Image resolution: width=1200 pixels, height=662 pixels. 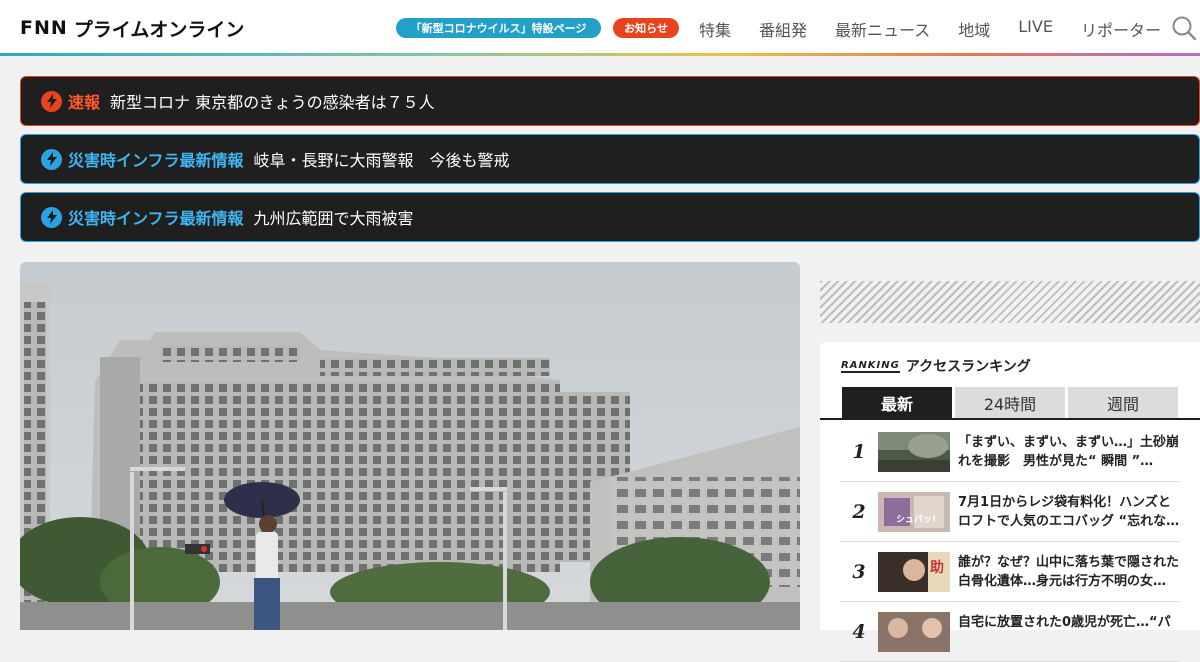 I want to click on tab-latest: 最新, so click(x=897, y=402).